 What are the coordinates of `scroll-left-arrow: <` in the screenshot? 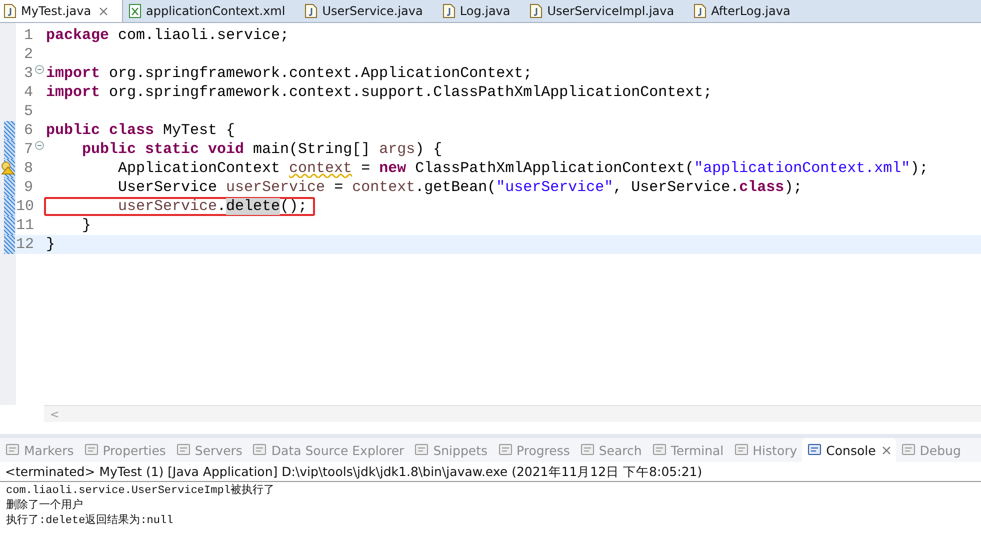 It's located at (52, 414).